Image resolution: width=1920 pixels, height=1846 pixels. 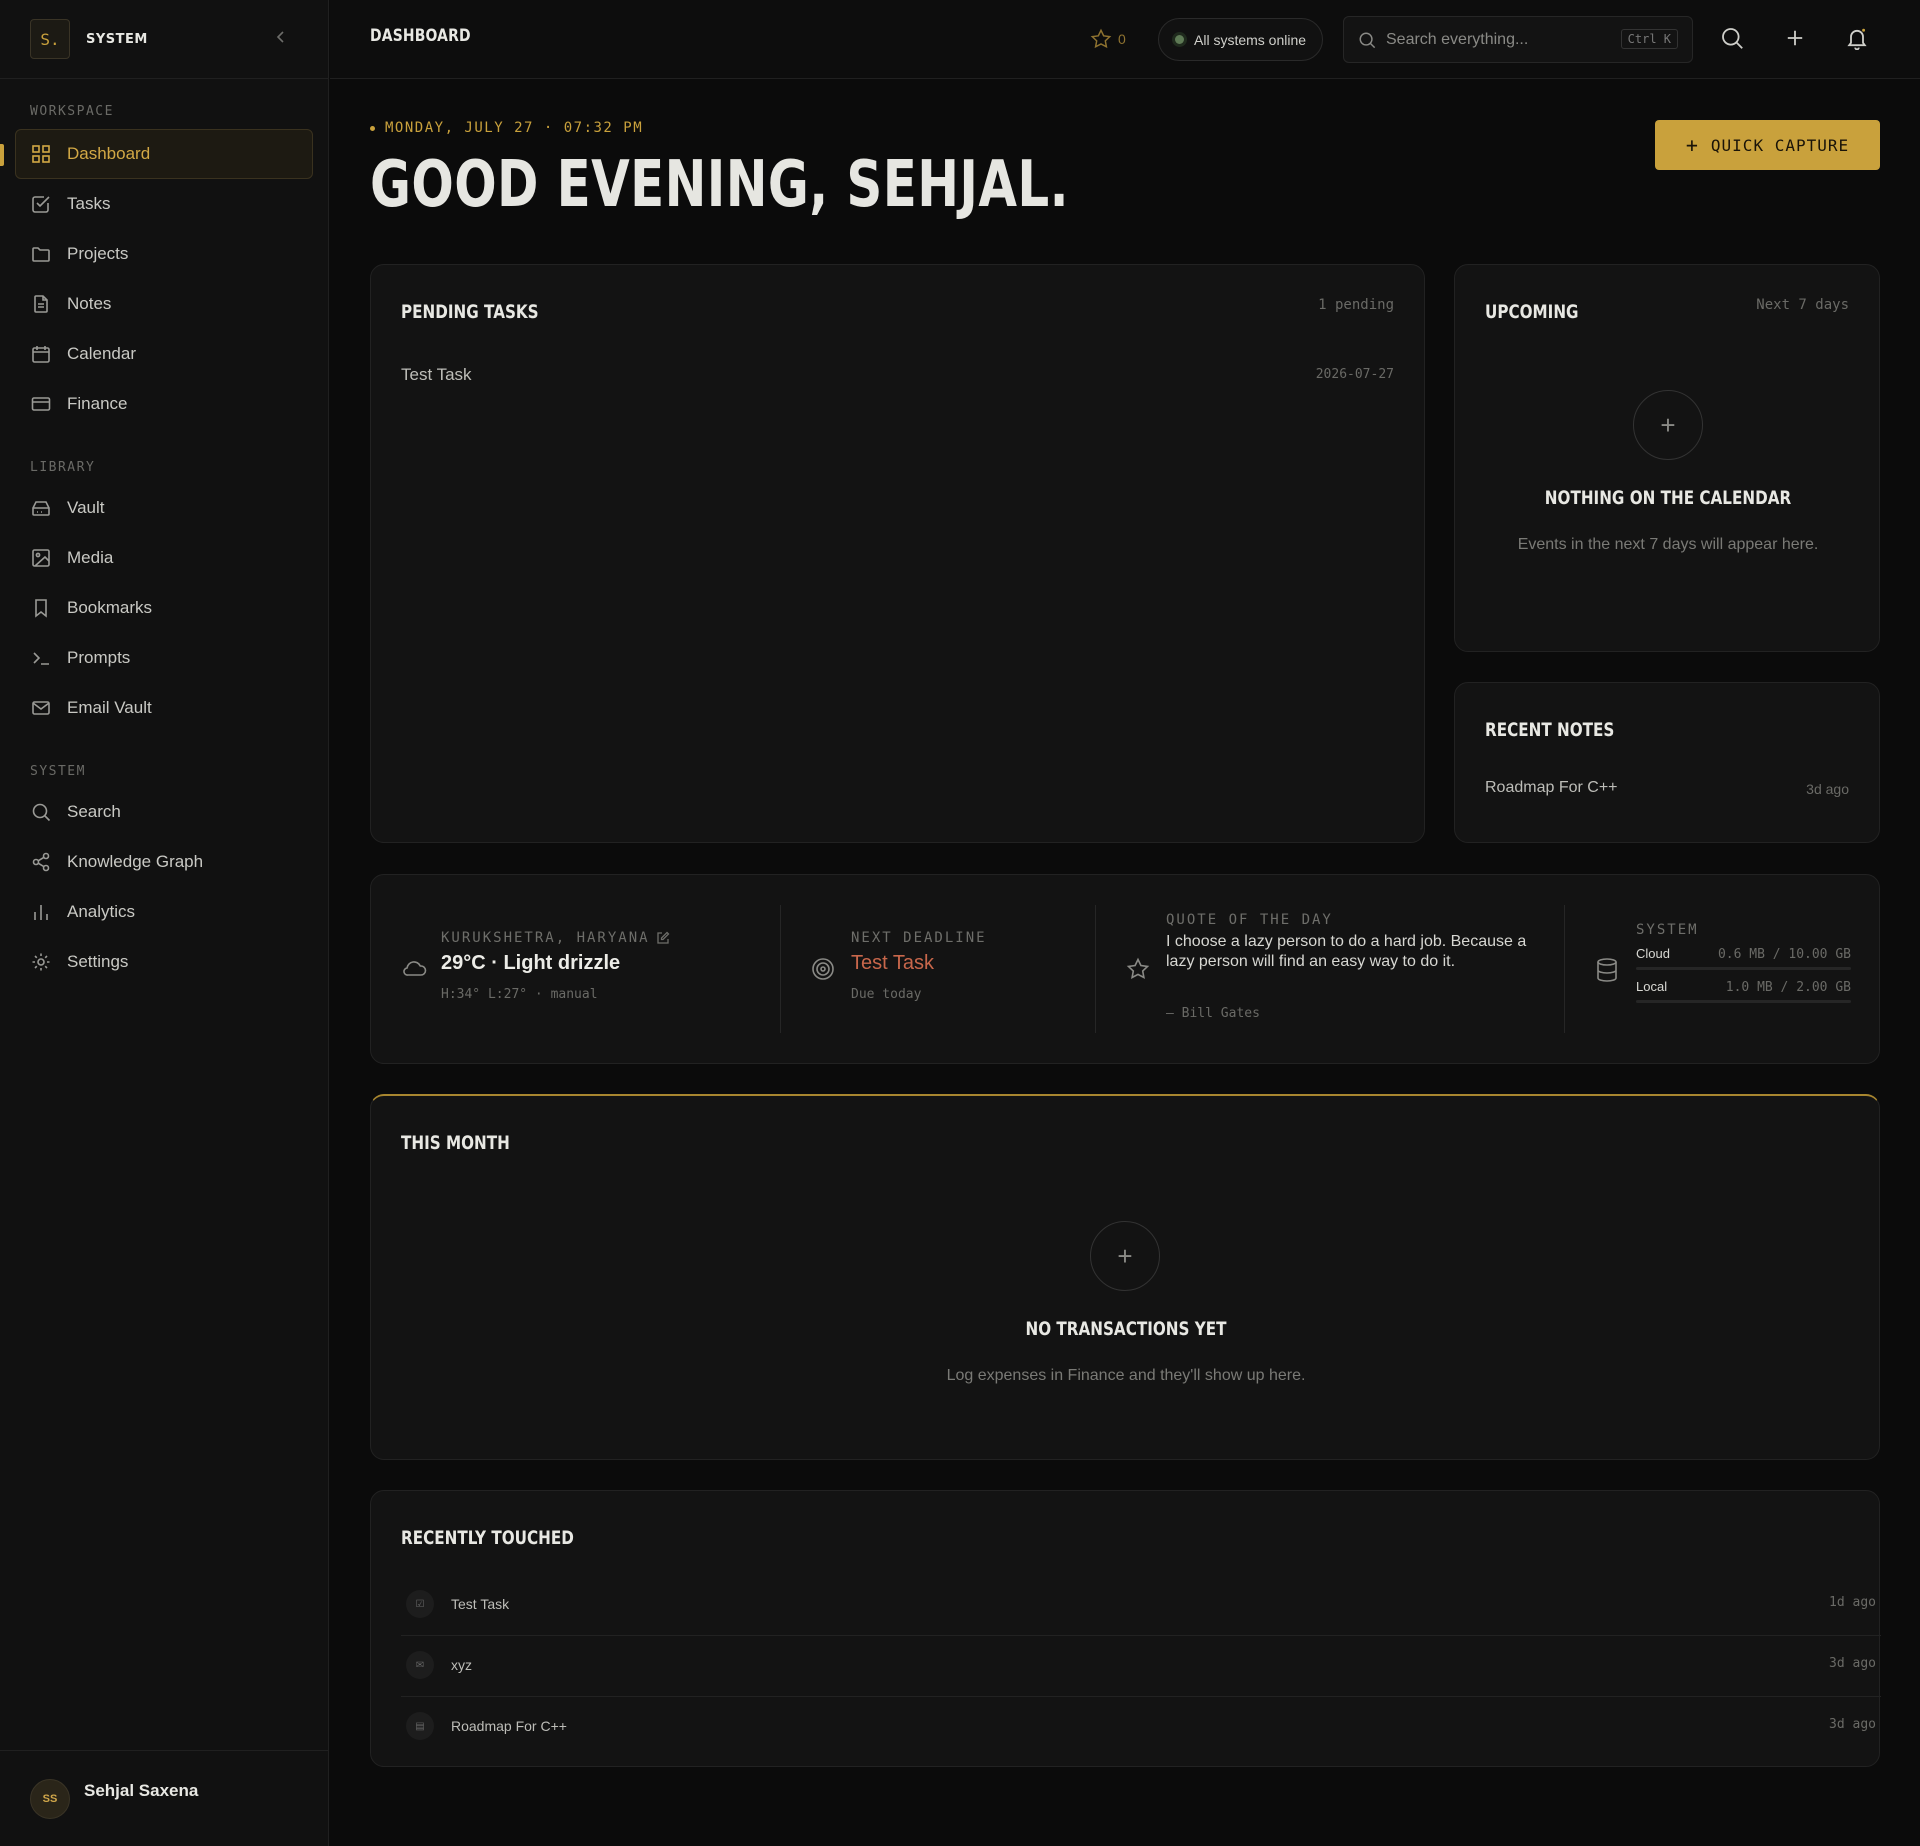 I want to click on add-event-button: +, so click(x=1668, y=425).